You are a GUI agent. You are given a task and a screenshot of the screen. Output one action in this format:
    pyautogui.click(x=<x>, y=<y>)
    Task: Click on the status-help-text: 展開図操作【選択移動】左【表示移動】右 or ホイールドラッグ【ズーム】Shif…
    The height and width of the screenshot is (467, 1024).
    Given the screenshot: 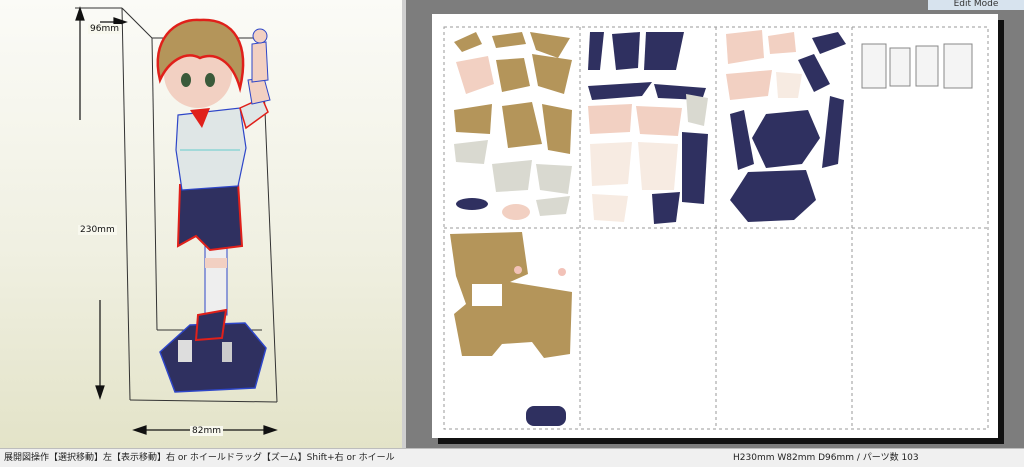 What is the action you would take?
    pyautogui.click(x=199, y=458)
    